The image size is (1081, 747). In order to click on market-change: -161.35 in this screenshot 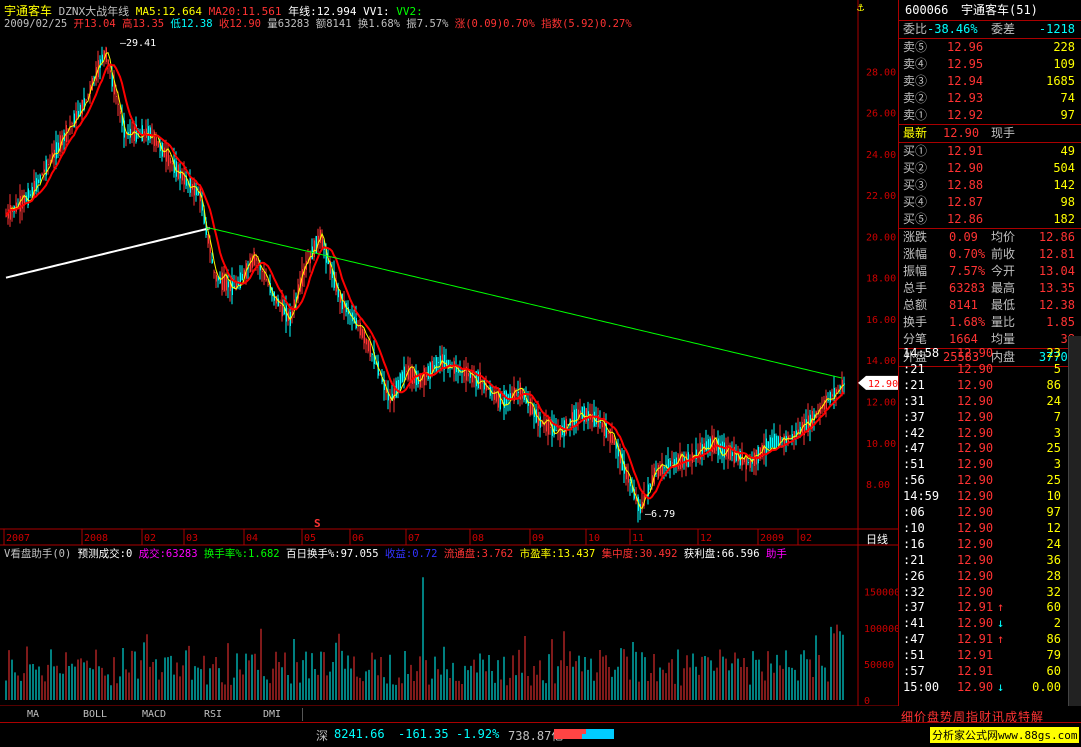, I will do `click(423, 734)`.